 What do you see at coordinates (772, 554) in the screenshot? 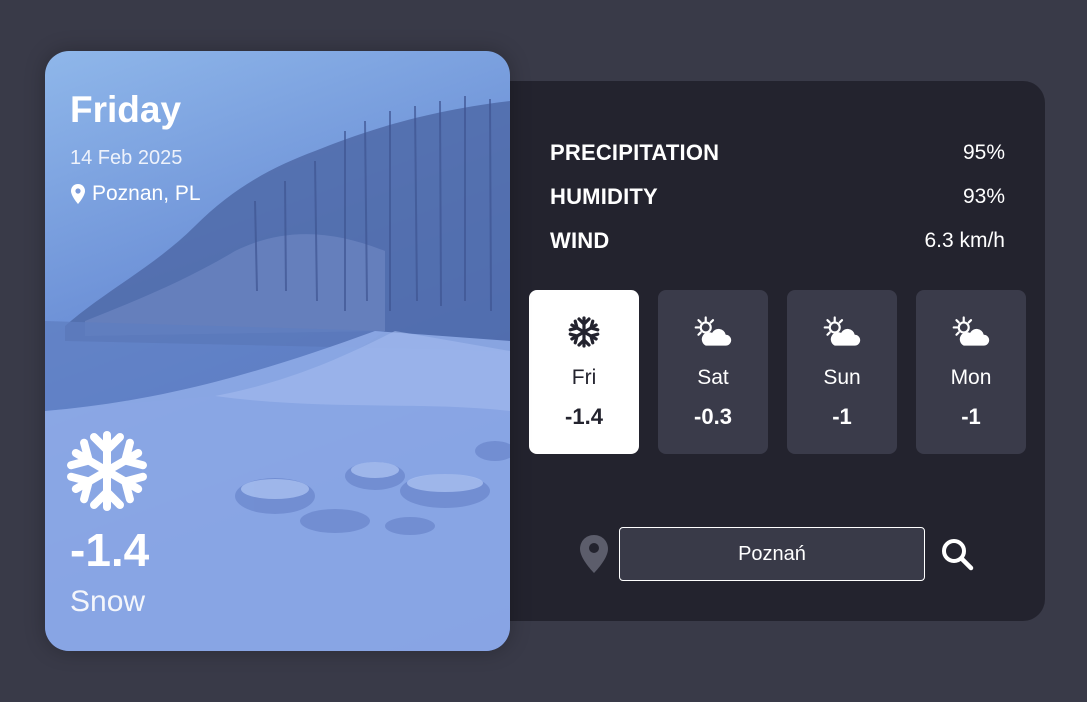
I see `location-search-input` at bounding box center [772, 554].